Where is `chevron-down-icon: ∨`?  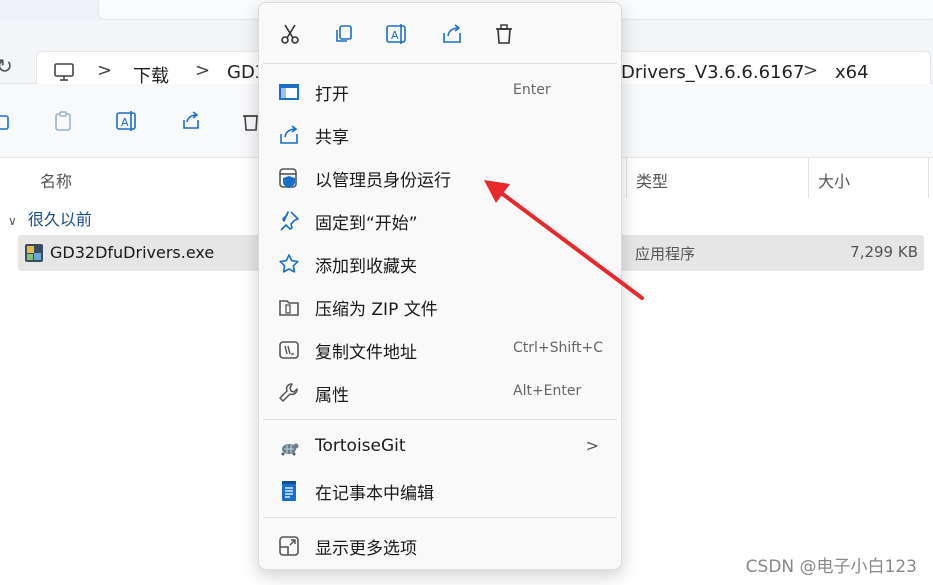
chevron-down-icon: ∨ is located at coordinates (12, 221).